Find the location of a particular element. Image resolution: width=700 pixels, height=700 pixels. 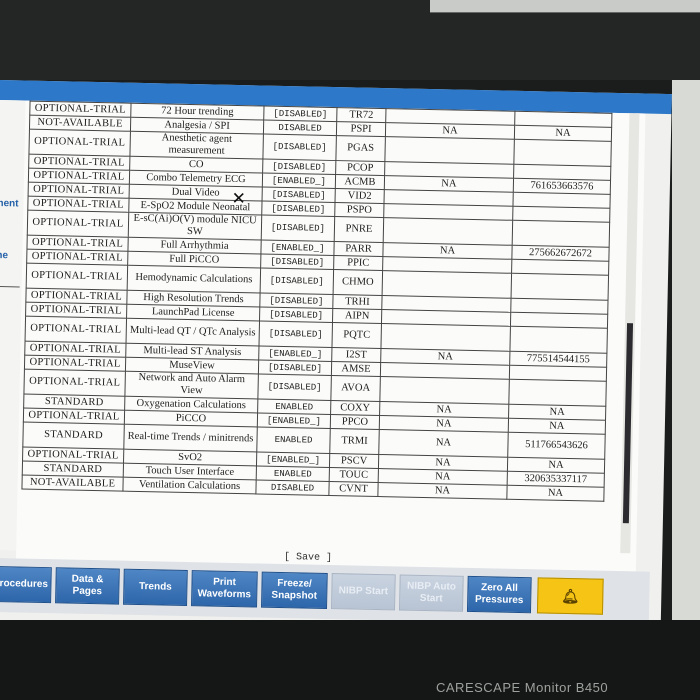

code-cell: PPCO is located at coordinates (355, 422).